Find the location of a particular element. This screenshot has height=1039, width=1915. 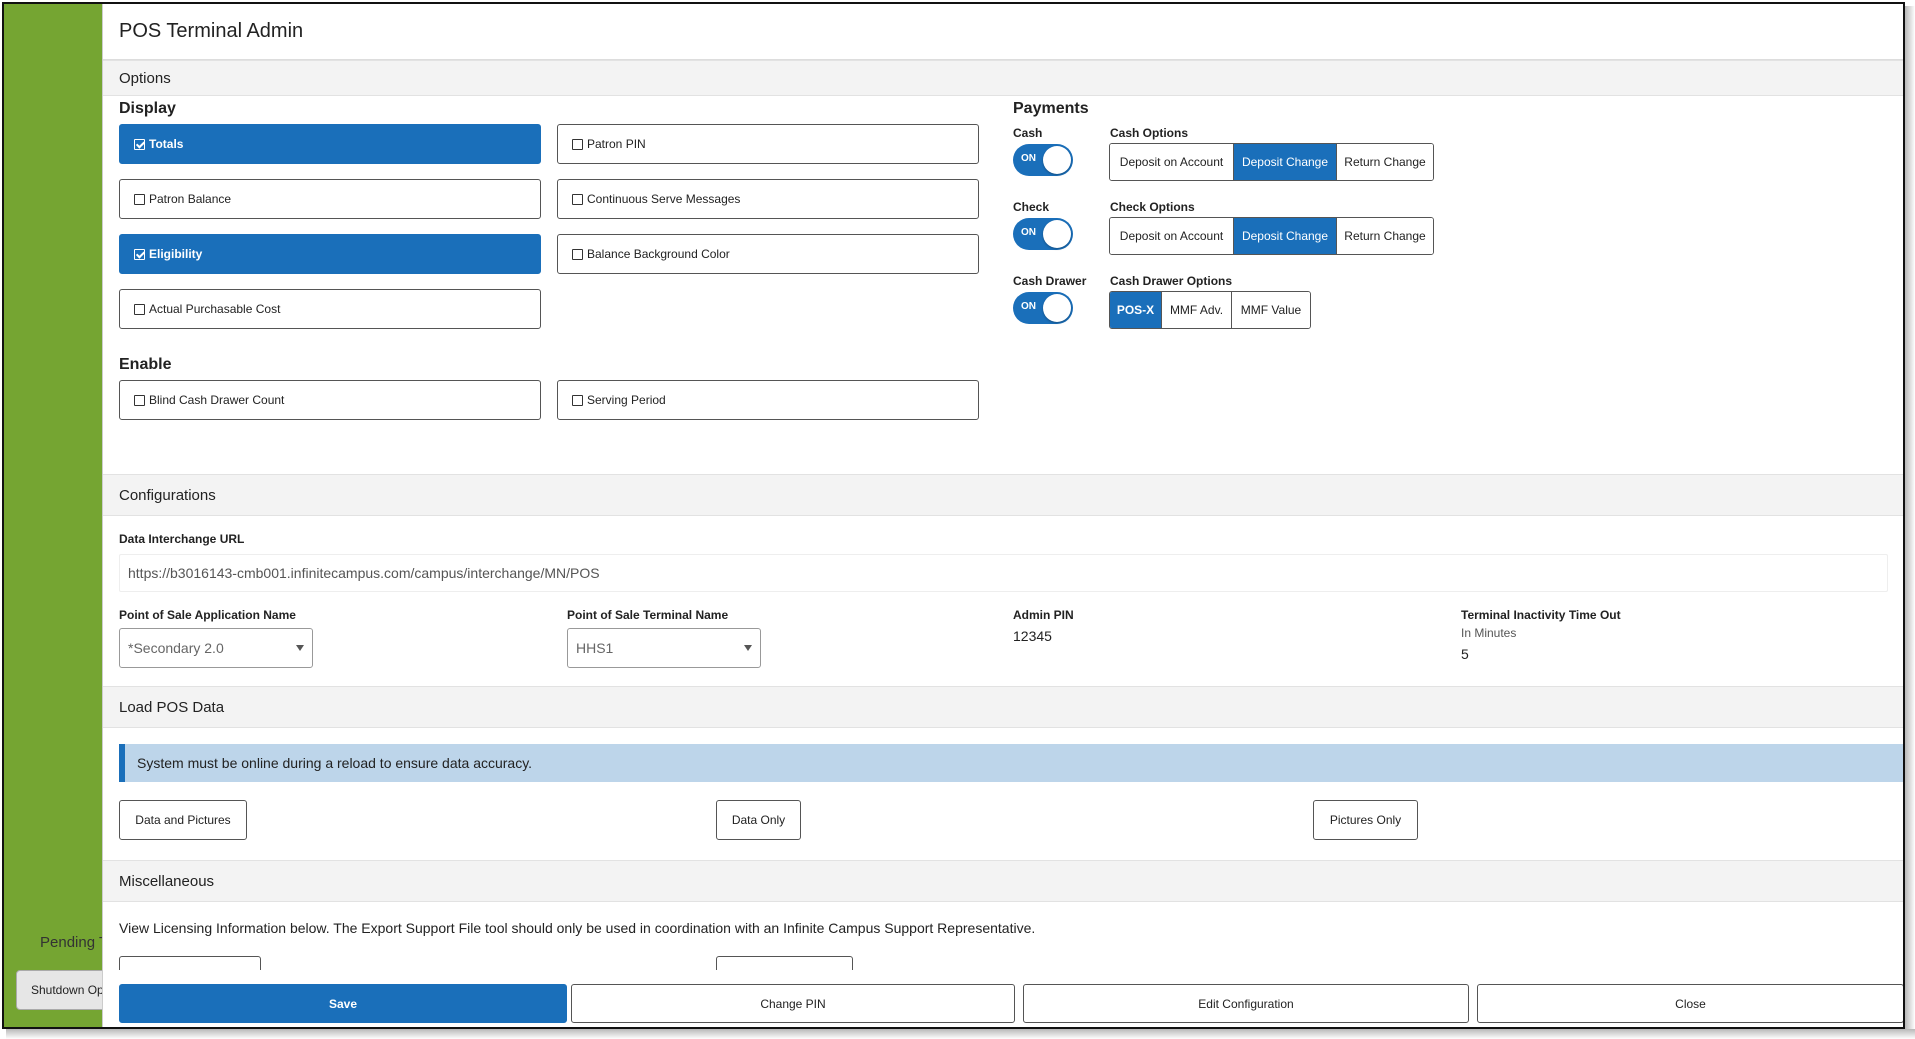

modal-footer: Save Change PIN Edit Configuration Close is located at coordinates (1003, 1003).